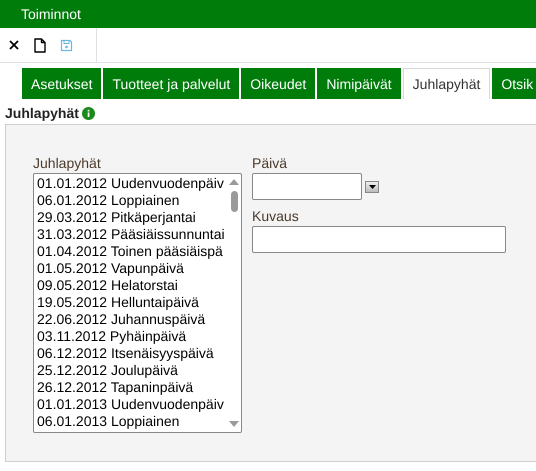 The width and height of the screenshot is (536, 471). Describe the element at coordinates (132, 404) in the screenshot. I see `list-item: 01.01.2013 Uudenvuodenpäiv` at that location.